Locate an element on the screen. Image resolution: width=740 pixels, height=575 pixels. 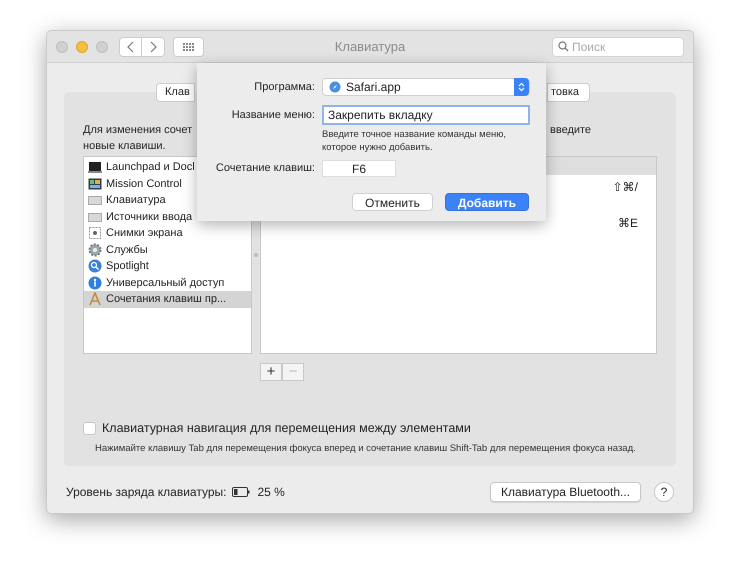
hint-text: Нажимайте клавишу Tab для перемещения фокуса вперед и сочетание клавиш Shift-Tab для перемещения фокуса назад. is located at coordinates (365, 448).